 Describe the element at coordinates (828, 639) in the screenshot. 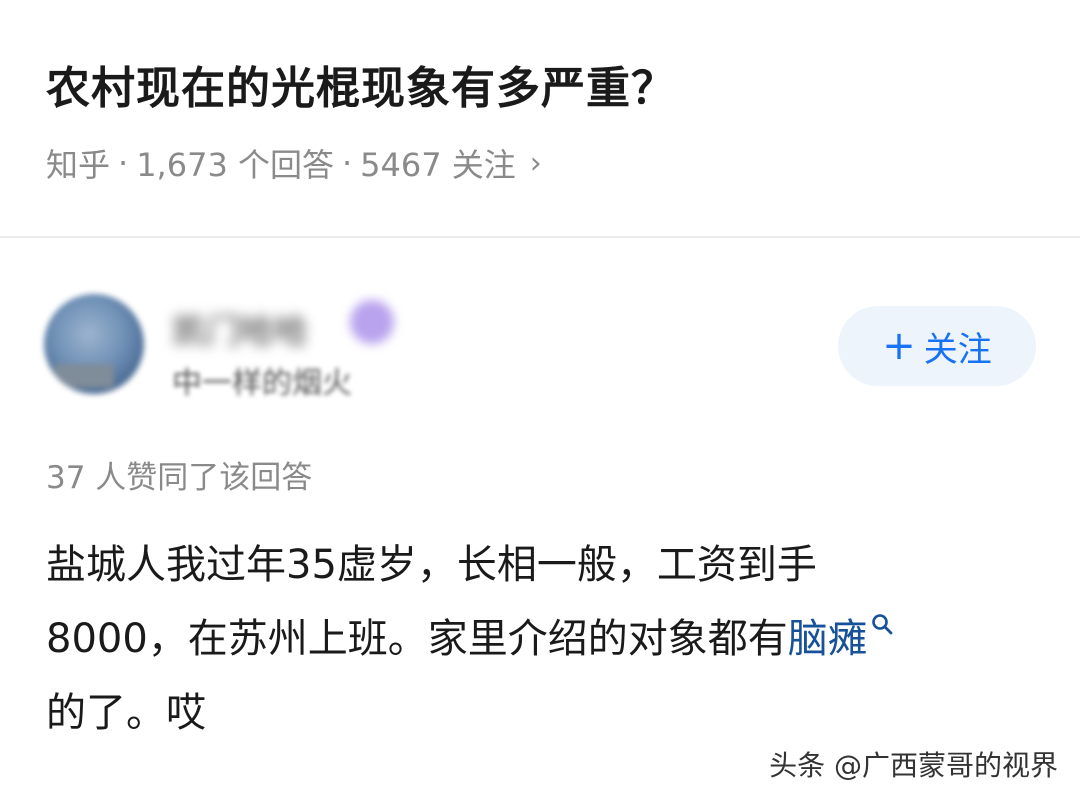

I see `keyword-link: 脑瘫` at that location.